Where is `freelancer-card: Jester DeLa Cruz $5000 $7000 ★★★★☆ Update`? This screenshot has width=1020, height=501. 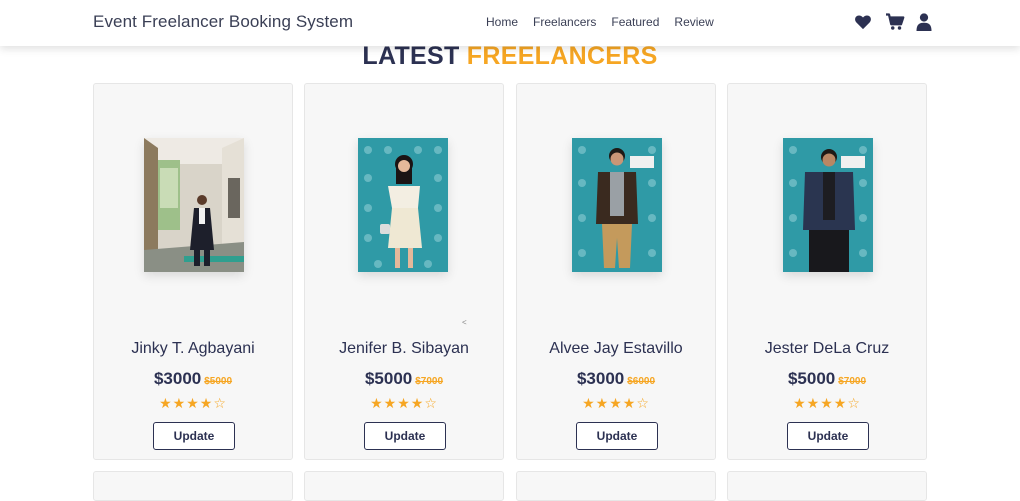
freelancer-card: Jester DeLa Cruz $5000 $7000 ★★★★☆ Update is located at coordinates (827, 271).